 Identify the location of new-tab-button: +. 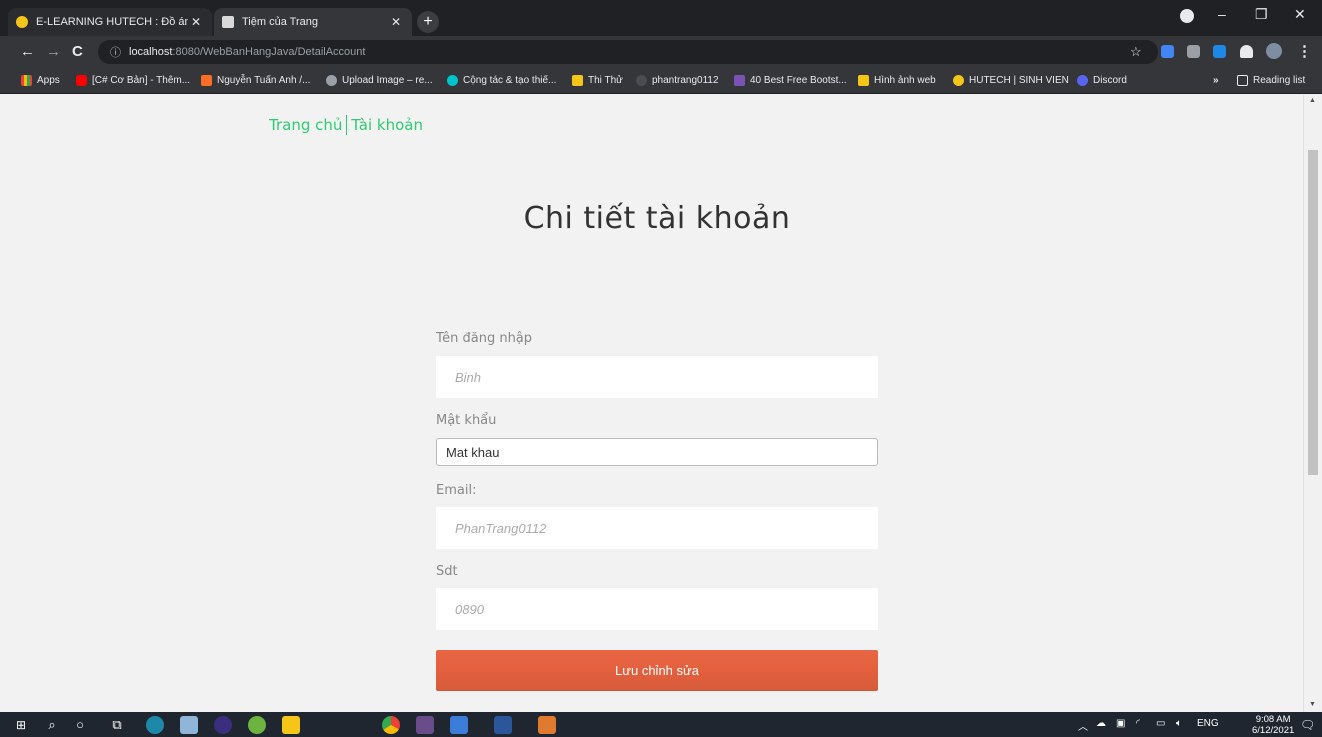
(428, 22).